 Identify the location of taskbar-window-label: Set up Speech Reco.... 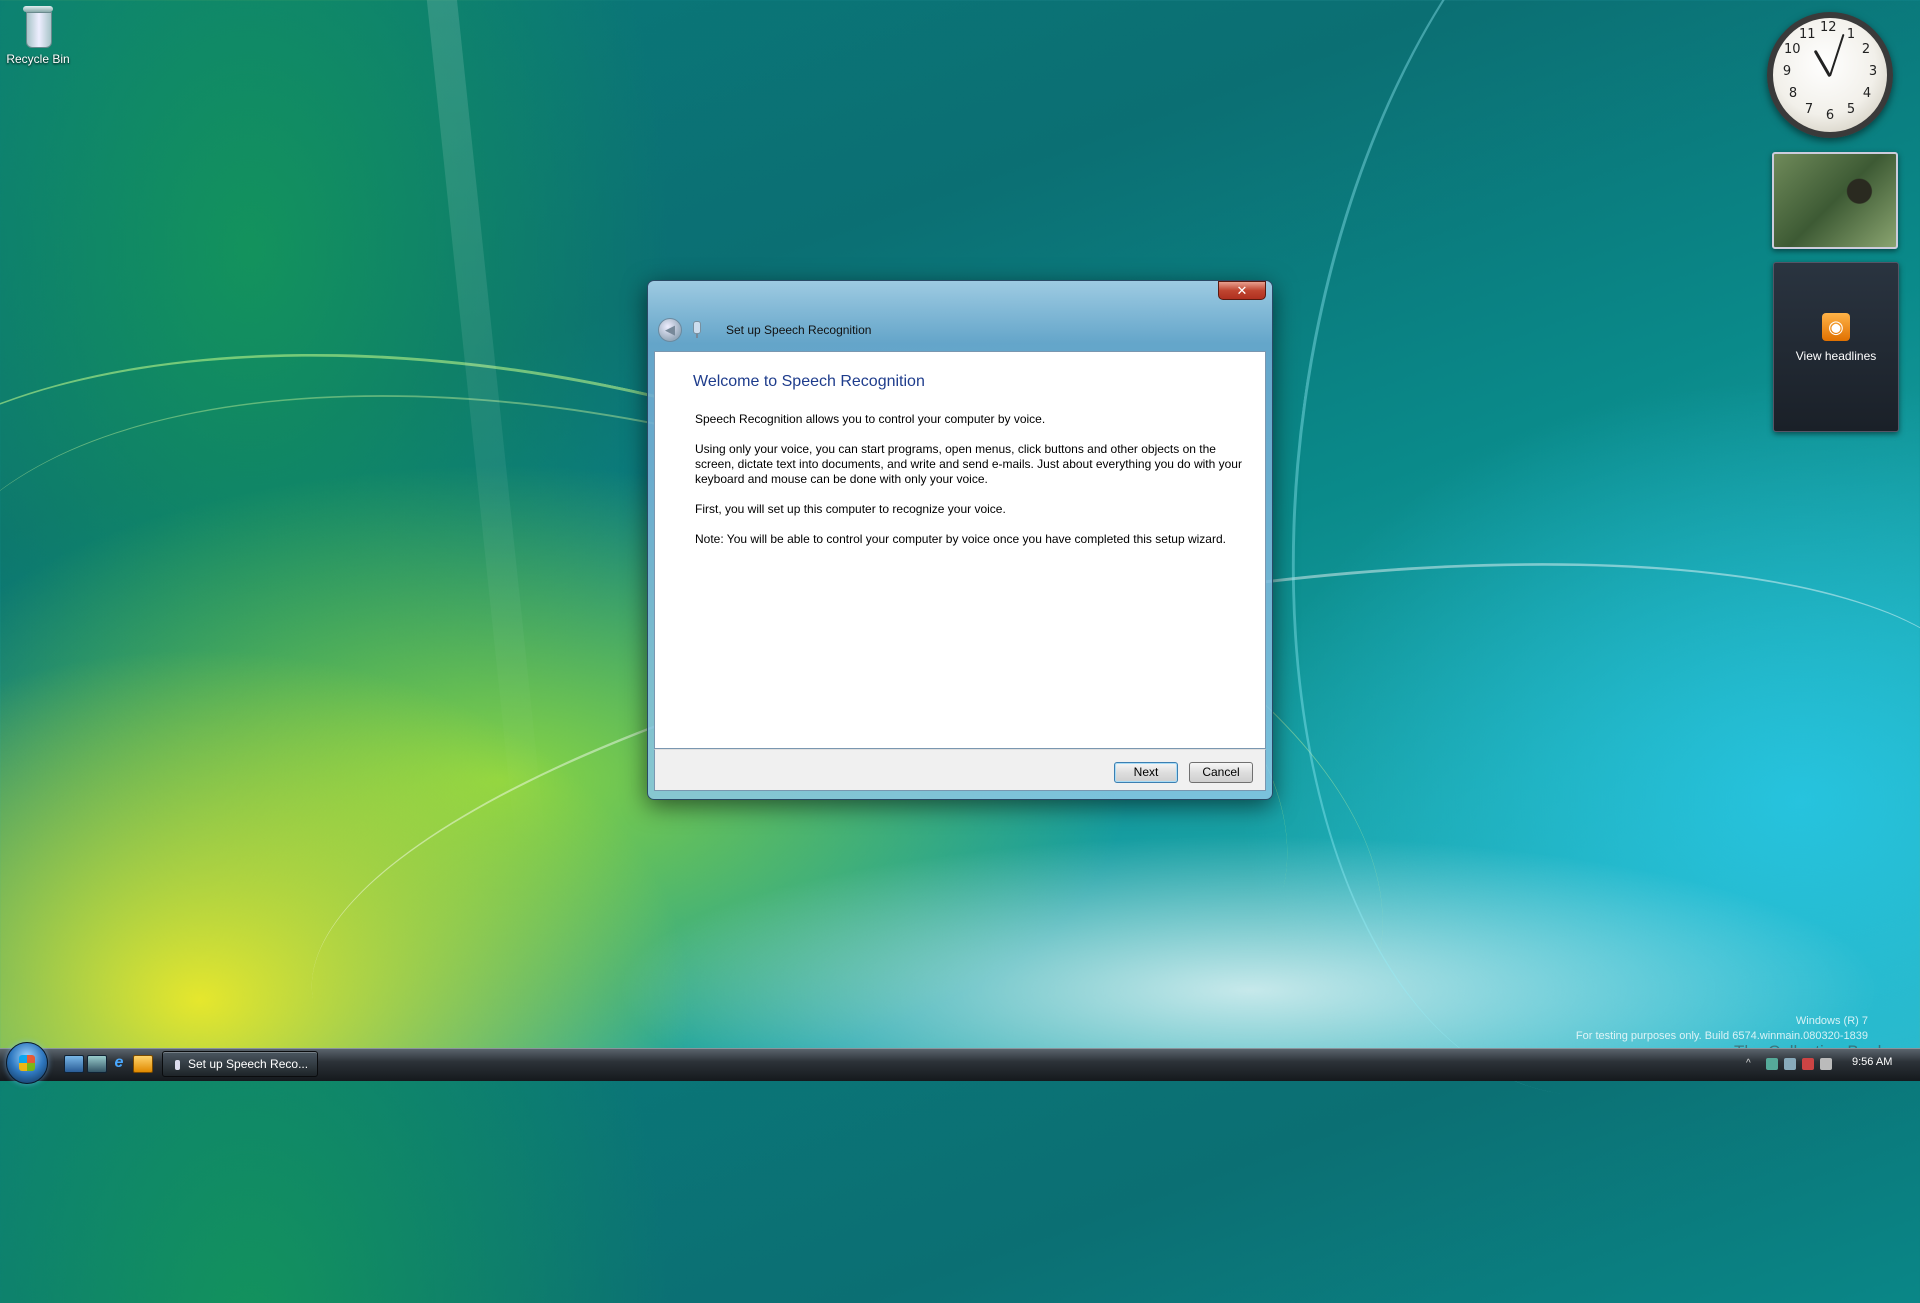
(248, 1064).